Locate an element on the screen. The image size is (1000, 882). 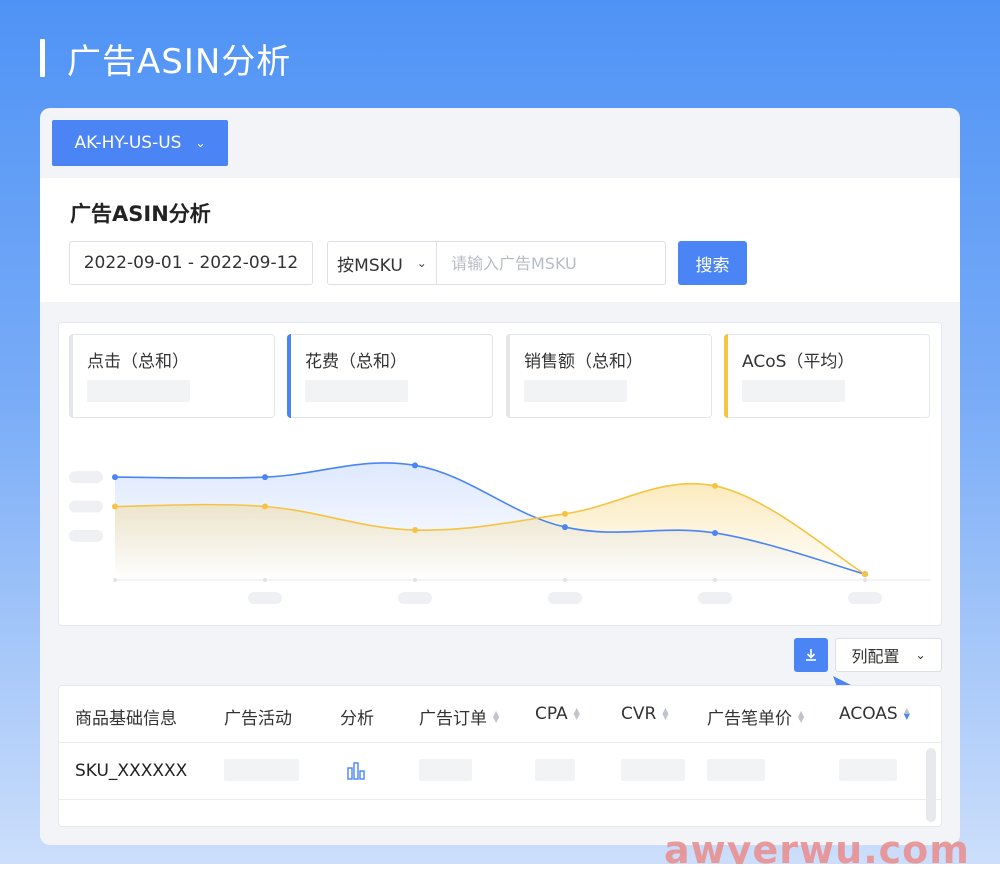
column-header-campaign: 广告活动 is located at coordinates (258, 719).